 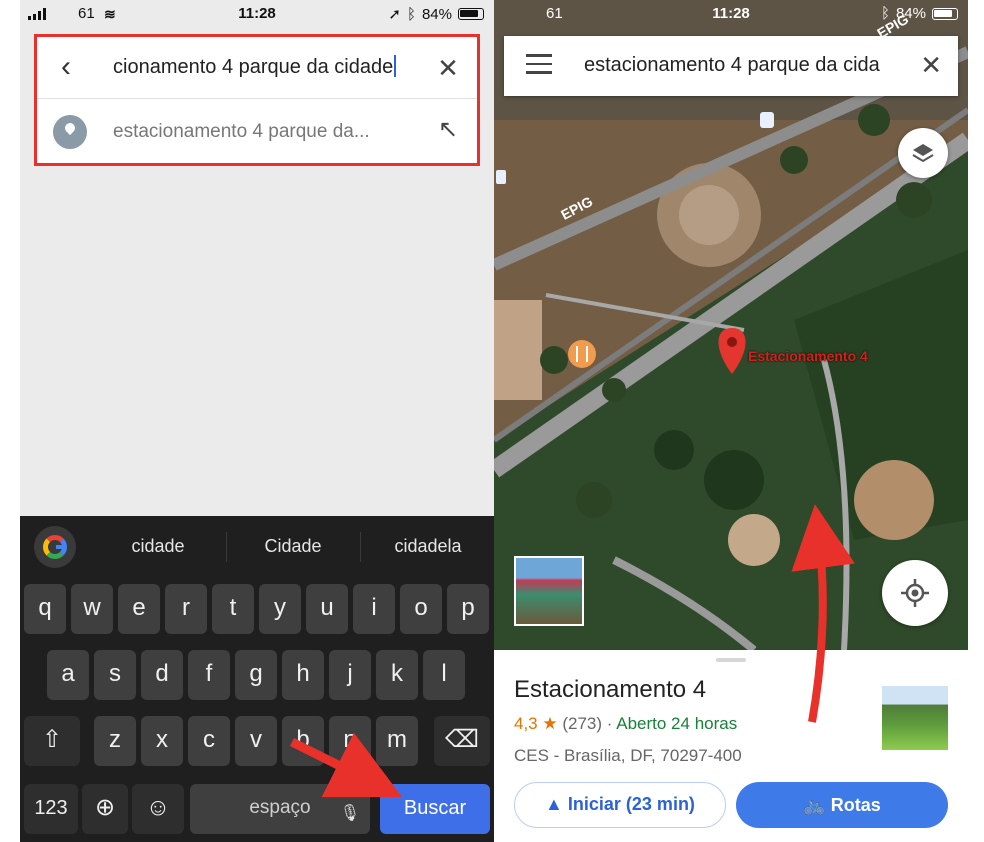 I want to click on word-suggestion-1: cidade, so click(x=158, y=546).